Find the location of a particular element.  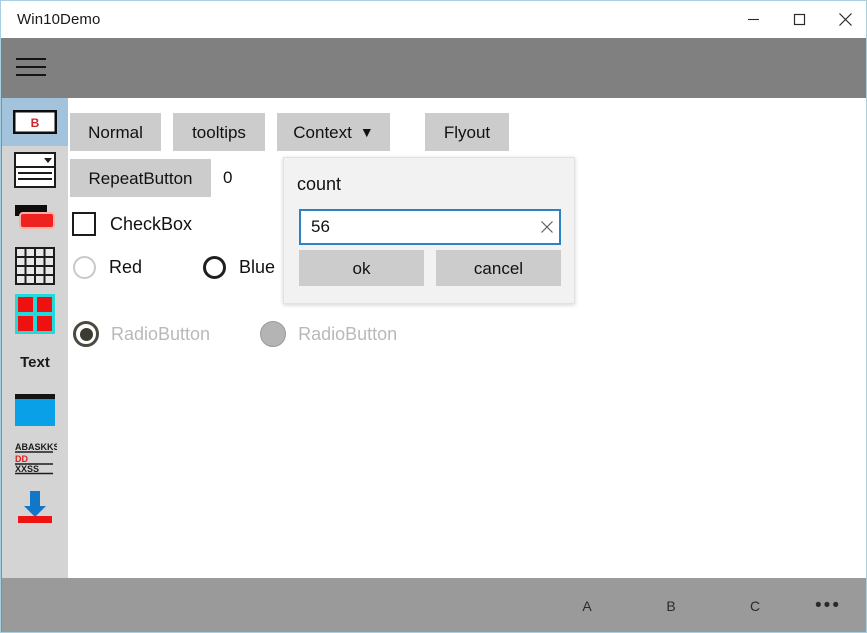

command-item-a: A is located at coordinates (587, 605).